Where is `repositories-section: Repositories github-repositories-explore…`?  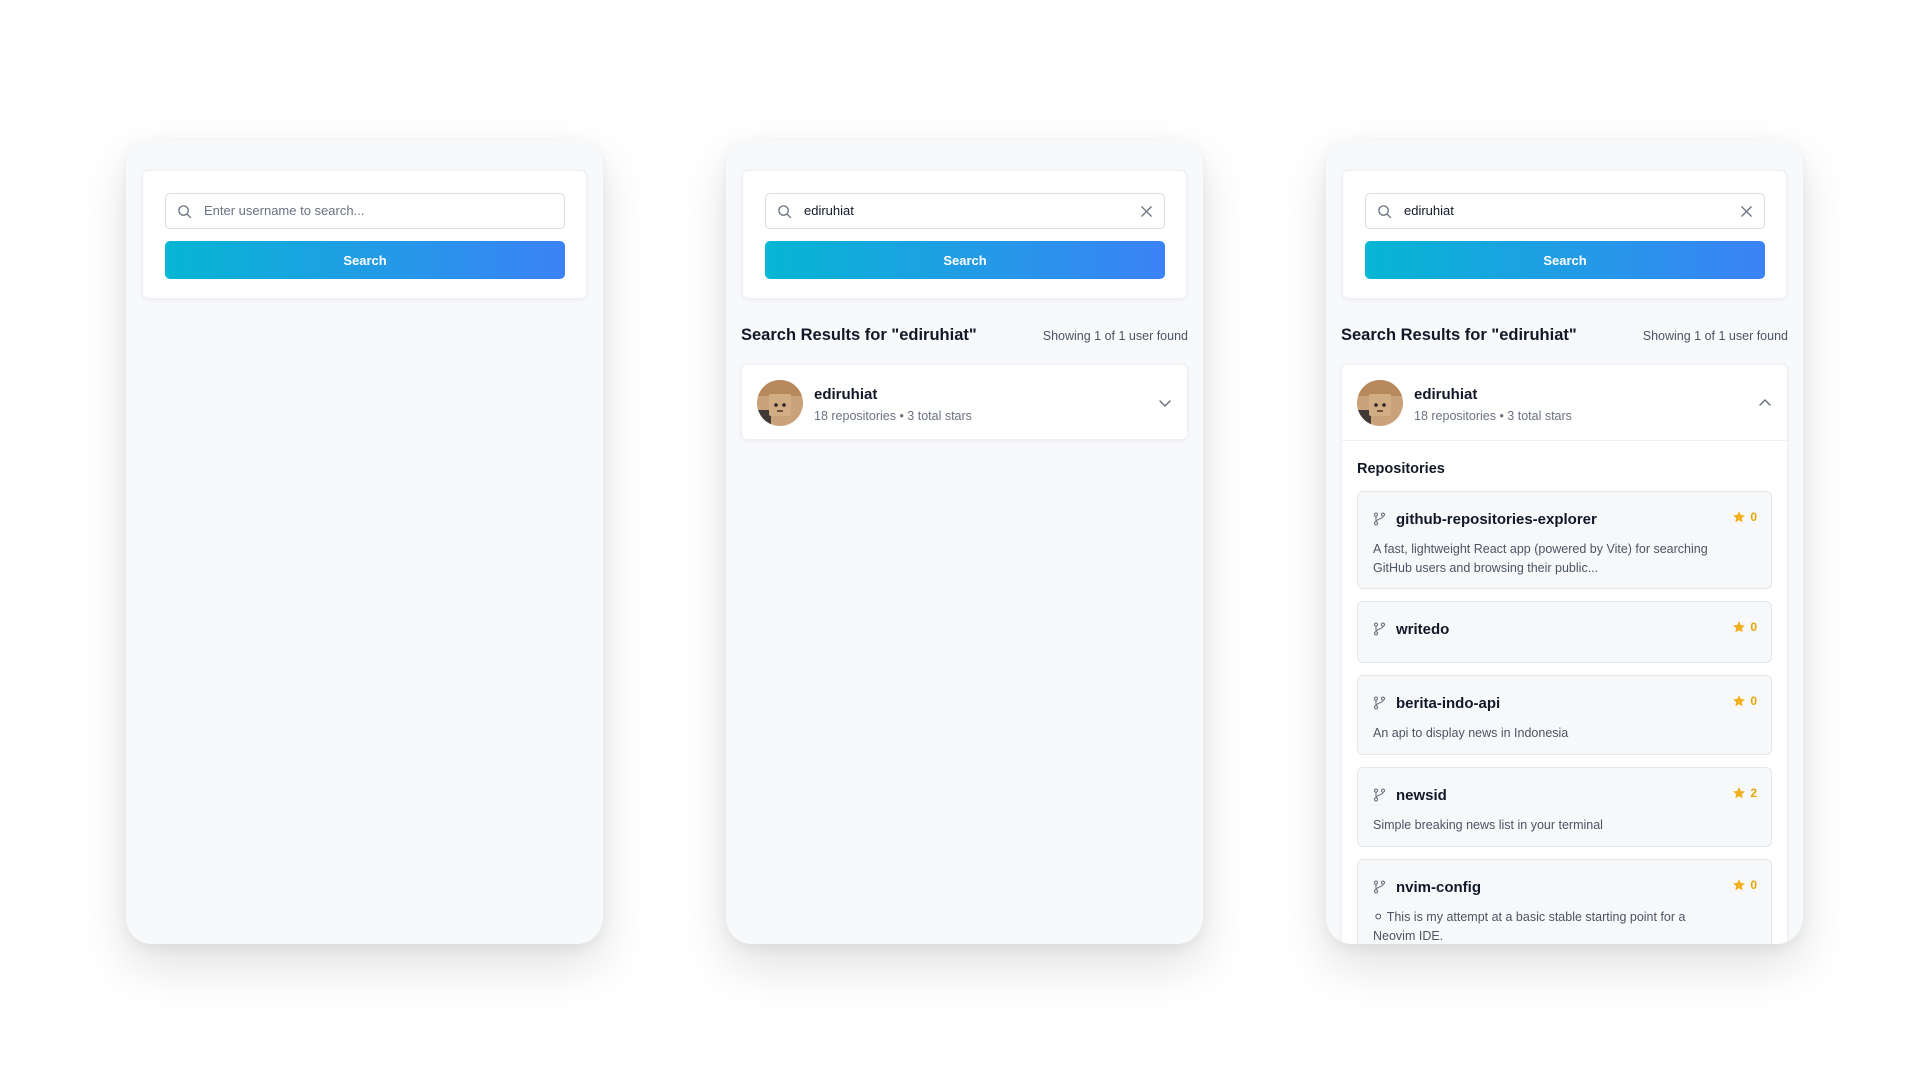
repositories-section: Repositories github-repositories-explore… is located at coordinates (1564, 692).